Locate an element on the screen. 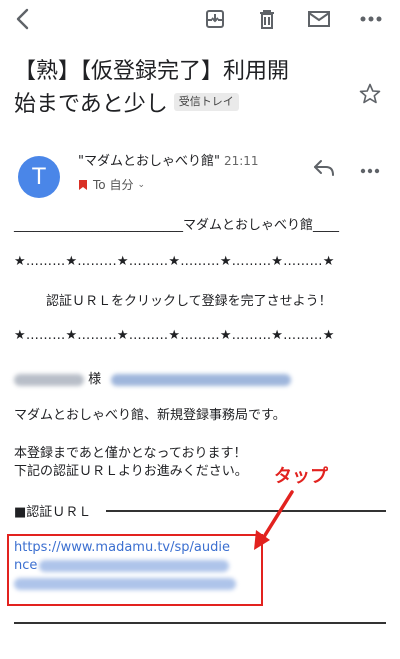  recipient-line: To 自分 ⌄ is located at coordinates (111, 184).